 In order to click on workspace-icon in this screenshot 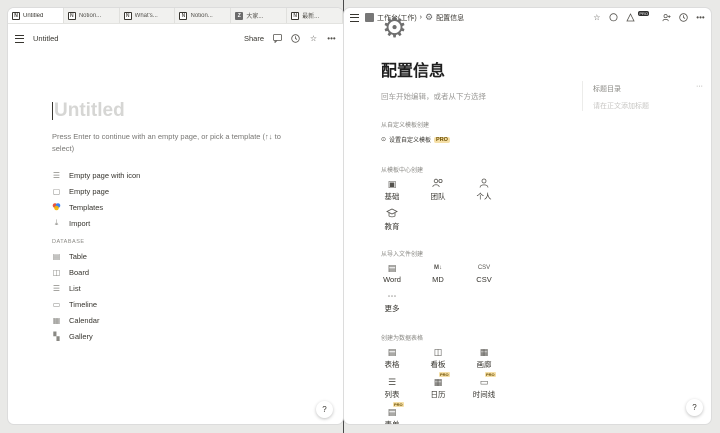, I will do `click(369, 17)`.